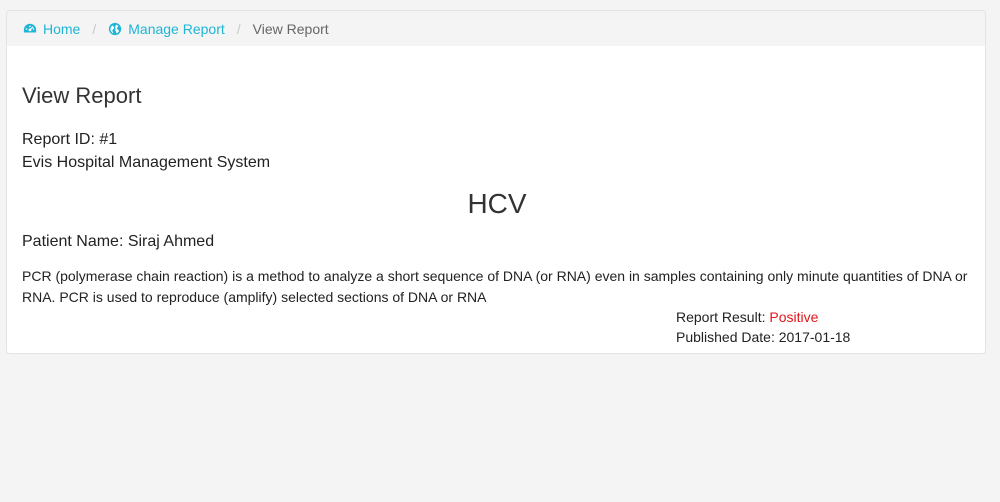 This screenshot has height=502, width=1000. I want to click on report-id: Report ID: #1, so click(70, 139).